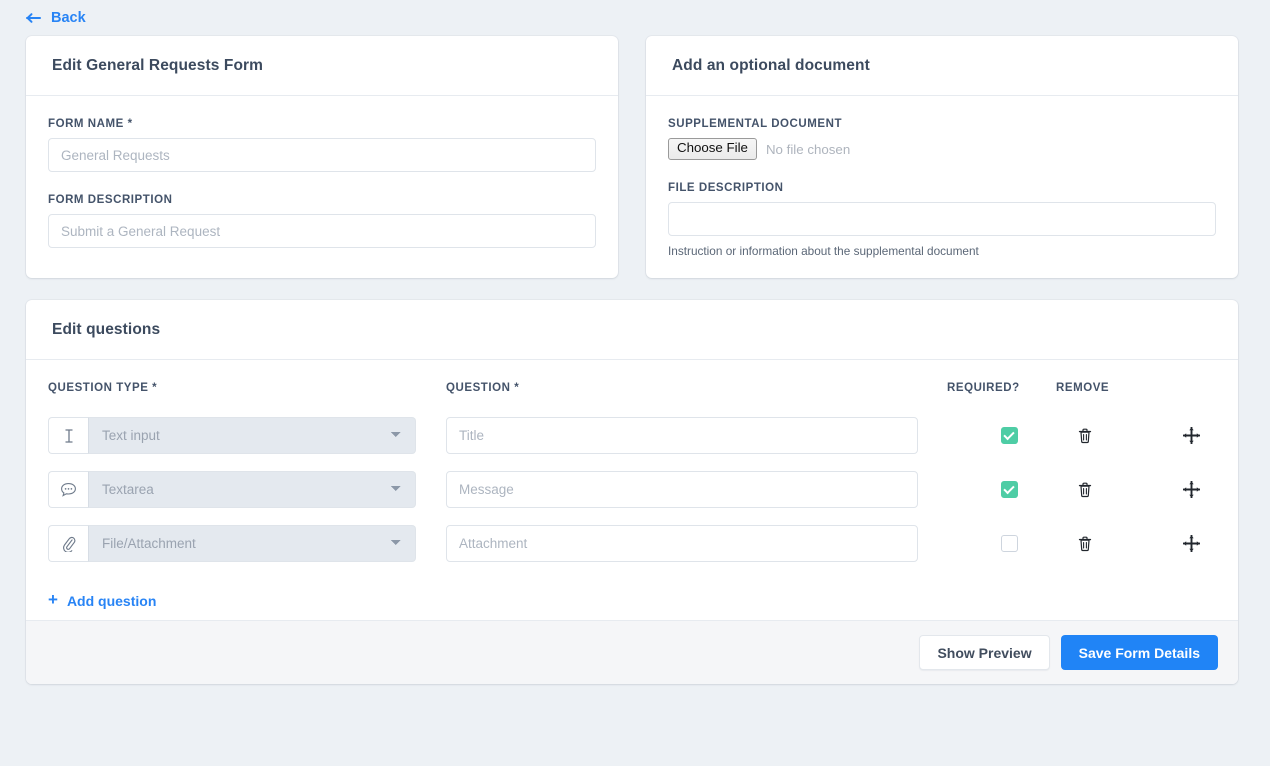  Describe the element at coordinates (808, 149) in the screenshot. I see `no-file-chosen-text: No file chosen` at that location.